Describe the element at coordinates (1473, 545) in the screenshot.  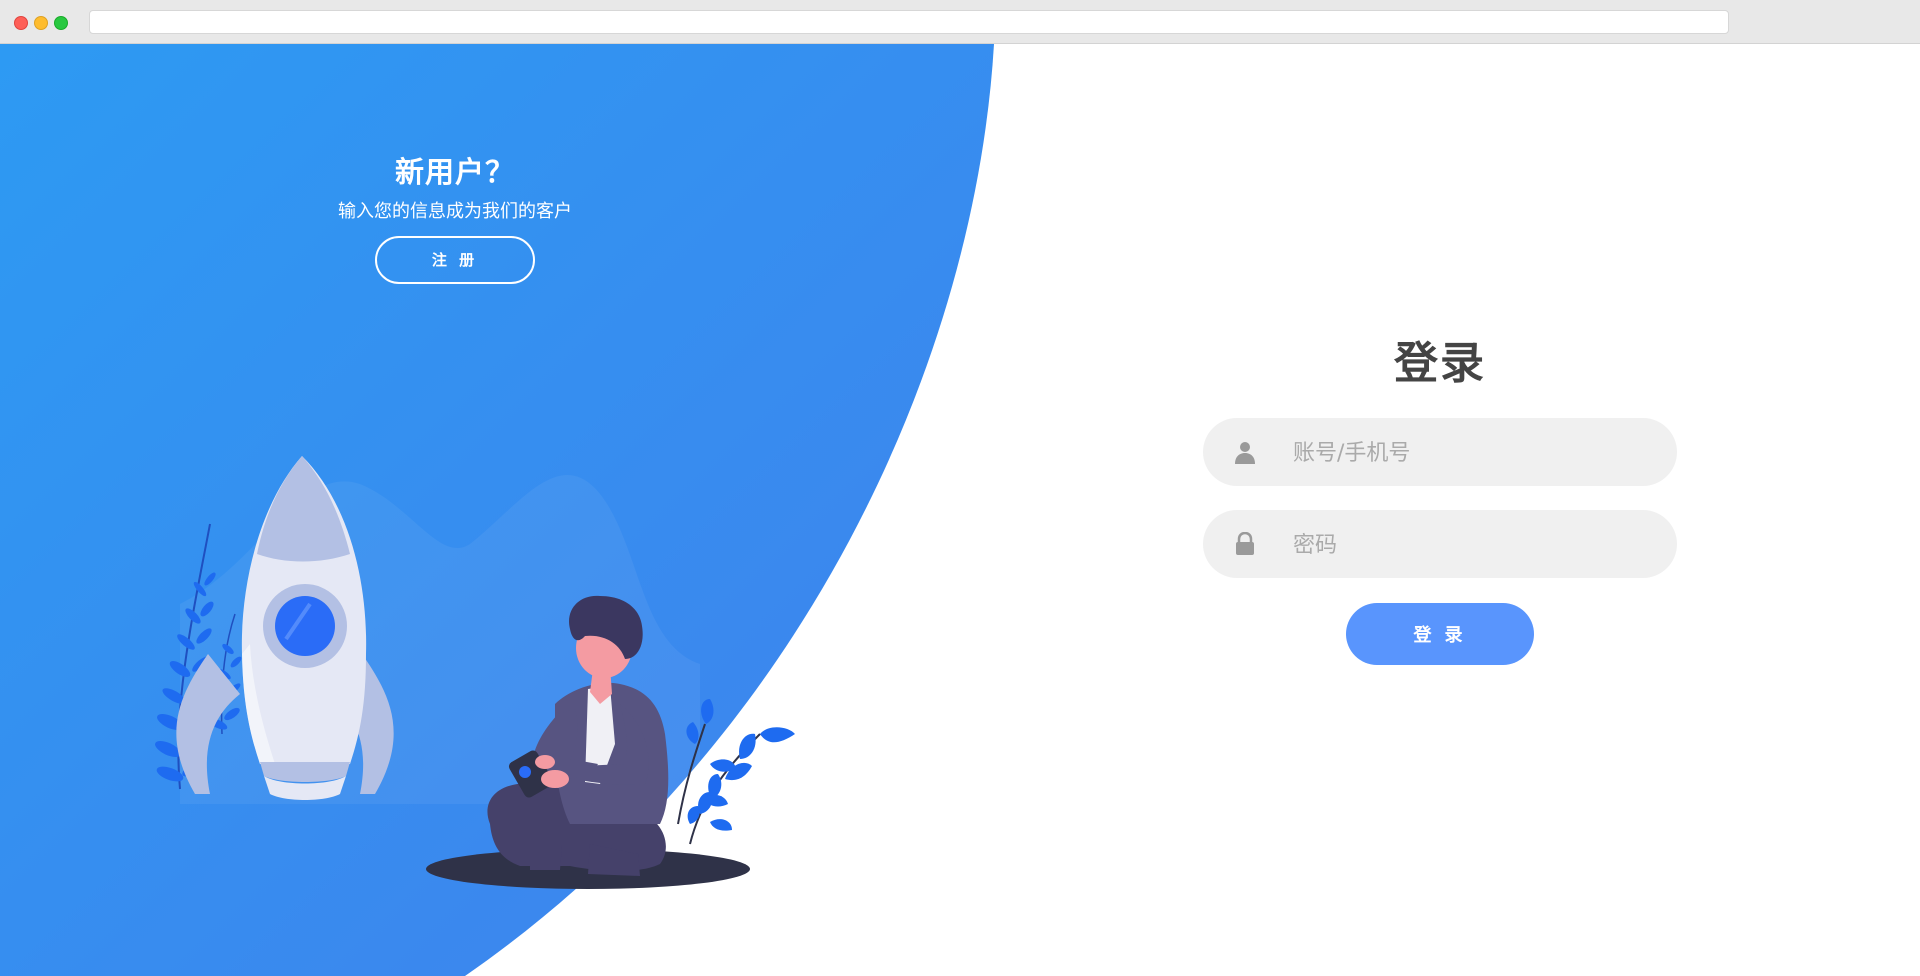
I see `password-input` at that location.